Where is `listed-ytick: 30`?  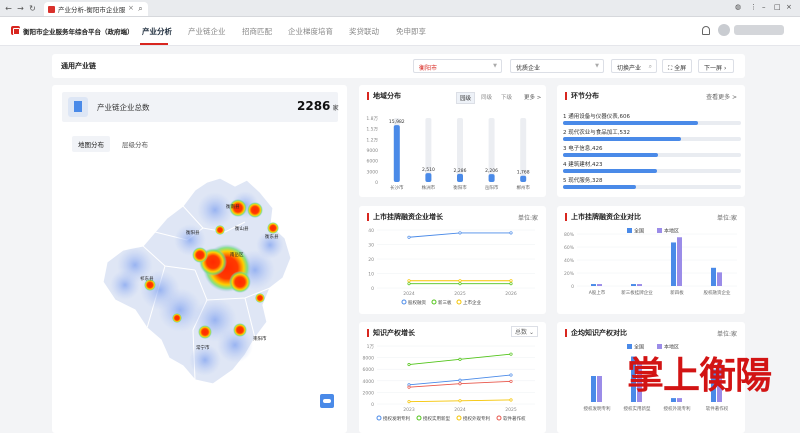 listed-ytick: 30 is located at coordinates (371, 246).